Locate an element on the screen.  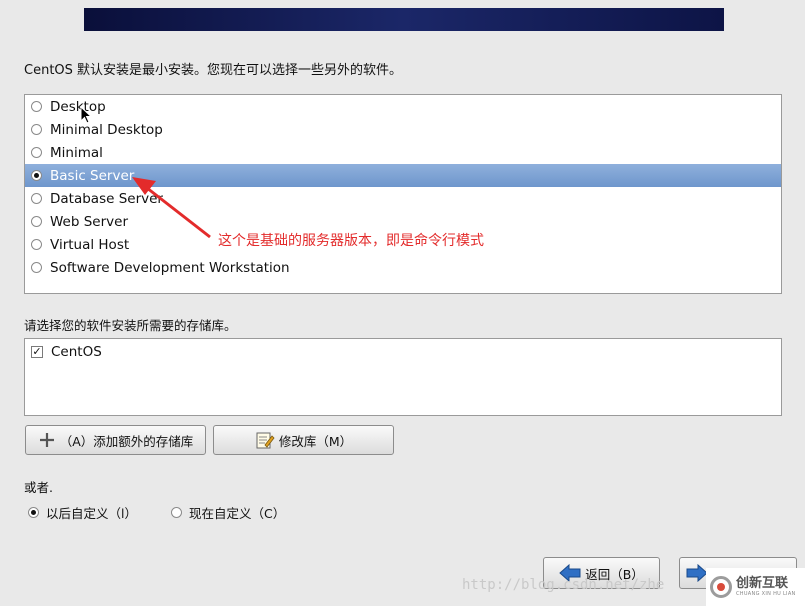
plus-icon is located at coordinates (47, 440).